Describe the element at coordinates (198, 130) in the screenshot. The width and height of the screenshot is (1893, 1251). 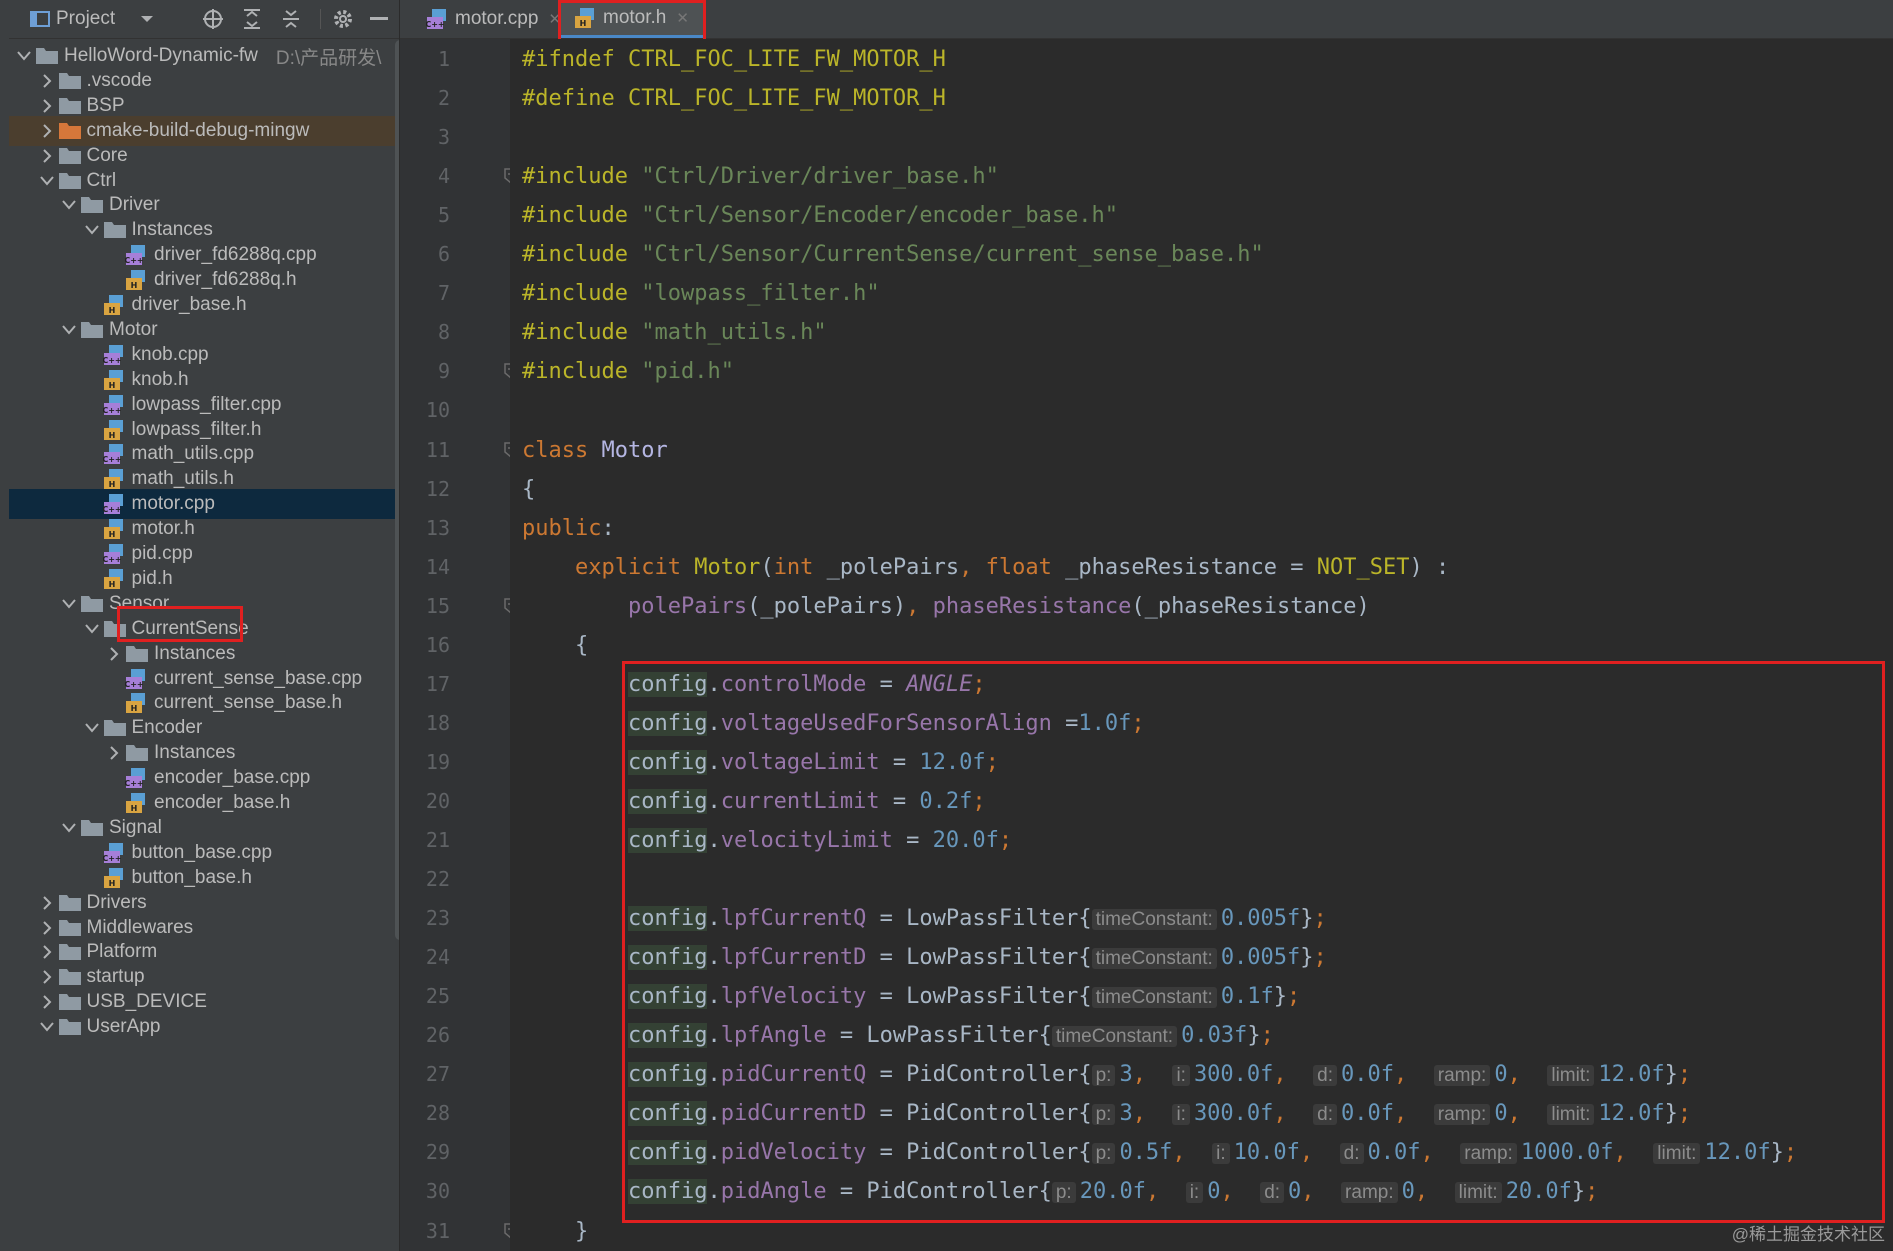
I see `tree-item-label: cmake-build-debug-mingw` at that location.